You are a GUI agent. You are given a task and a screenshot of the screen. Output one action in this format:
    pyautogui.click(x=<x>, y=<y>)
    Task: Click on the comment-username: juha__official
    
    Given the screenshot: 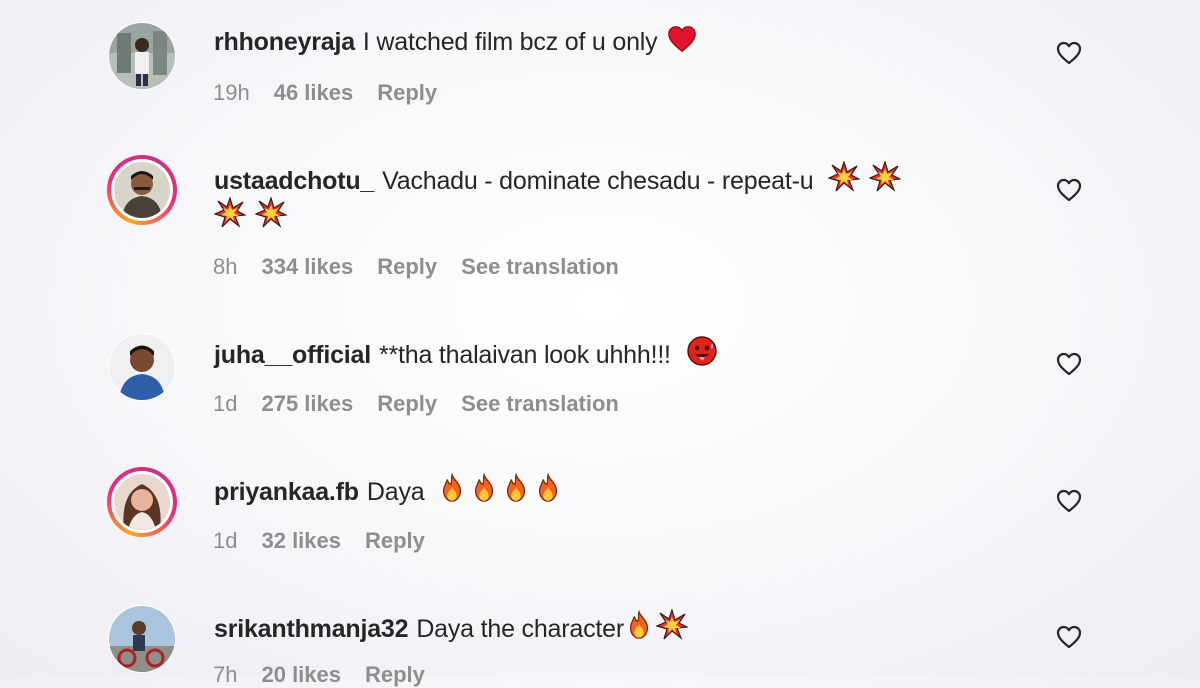 What is the action you would take?
    pyautogui.click(x=292, y=355)
    